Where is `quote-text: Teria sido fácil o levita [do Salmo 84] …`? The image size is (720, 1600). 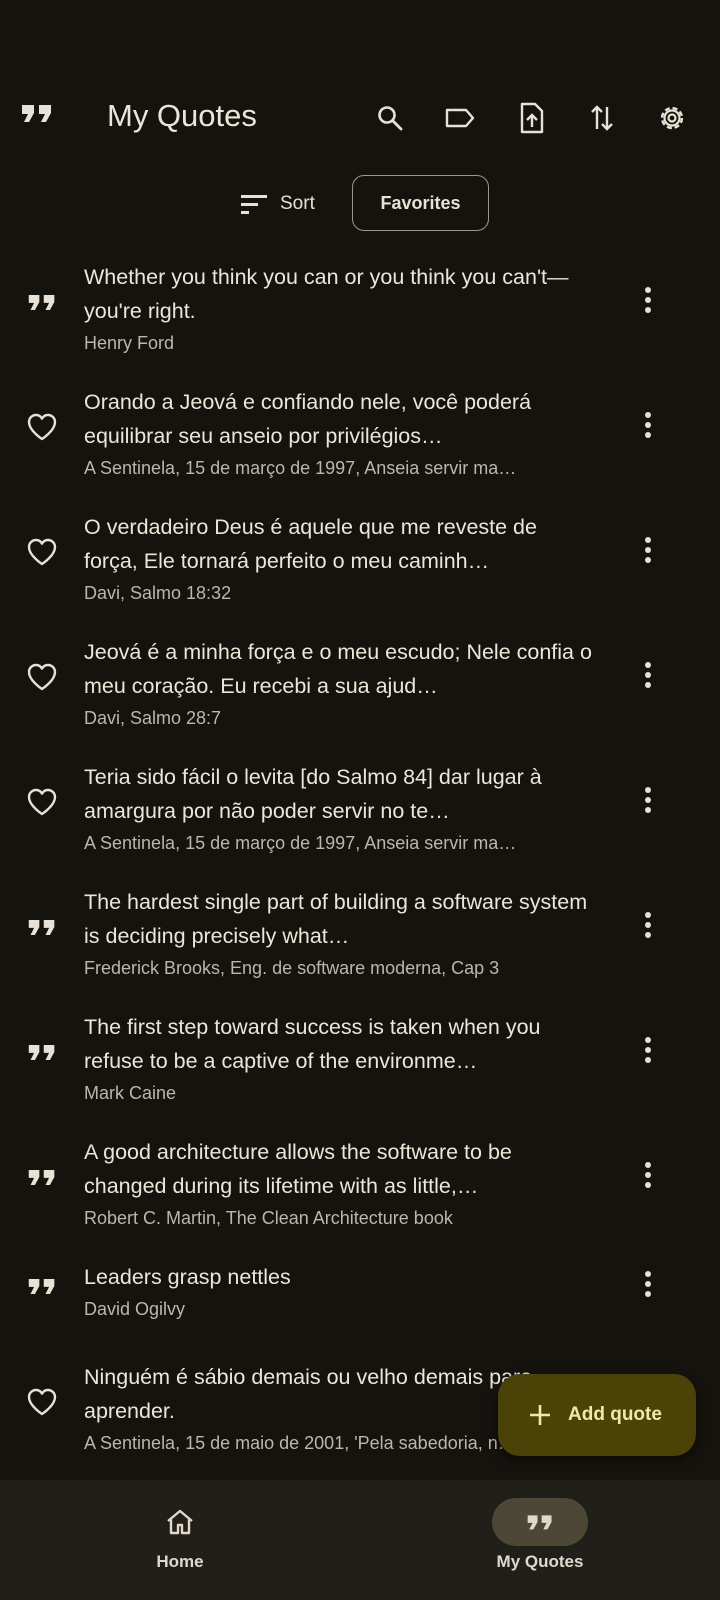 quote-text: Teria sido fácil o levita [do Salmo 84] … is located at coordinates (313, 794).